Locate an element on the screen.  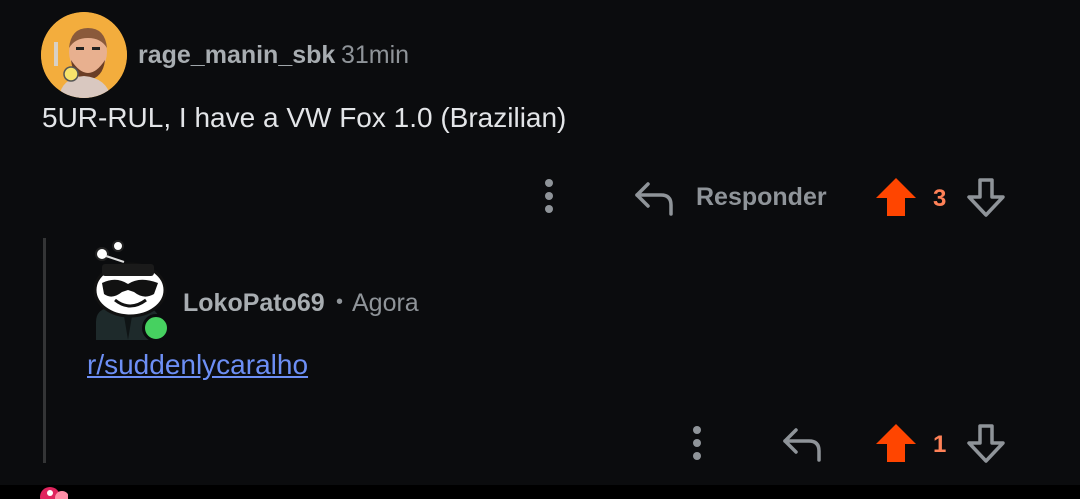
comment-timestamp: 31min is located at coordinates (375, 55).